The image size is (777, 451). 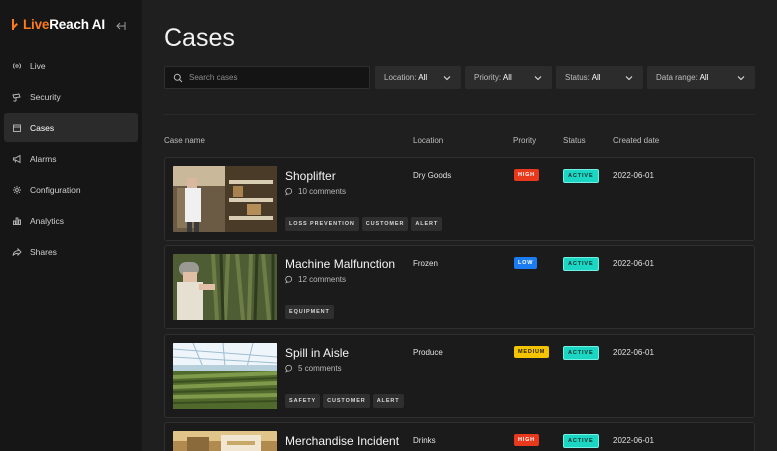 I want to click on case-location: Drinks, so click(x=424, y=440).